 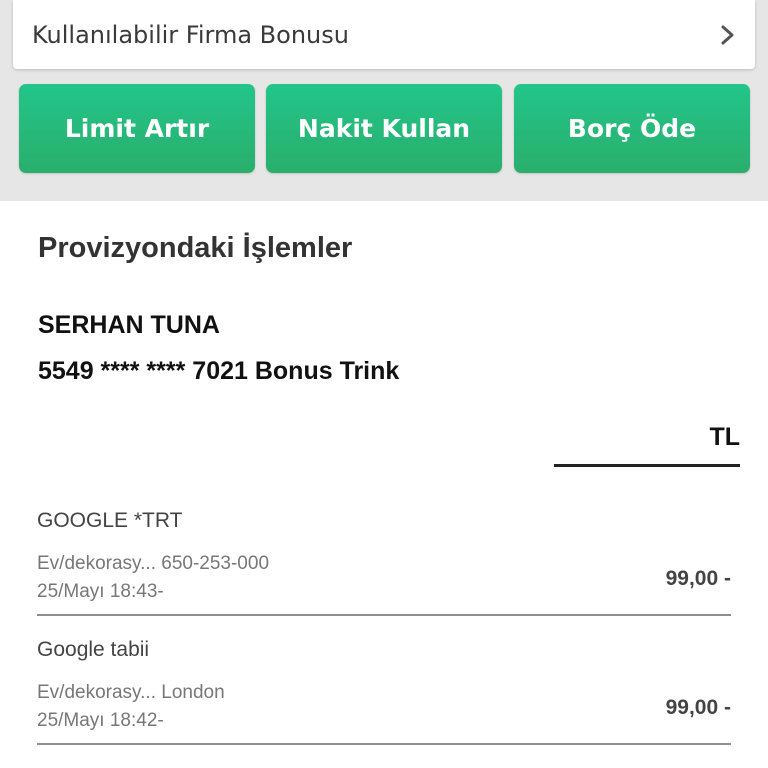 What do you see at coordinates (219, 371) in the screenshot?
I see `card-number: 5549 **** **** 7021 Bonus Trink` at bounding box center [219, 371].